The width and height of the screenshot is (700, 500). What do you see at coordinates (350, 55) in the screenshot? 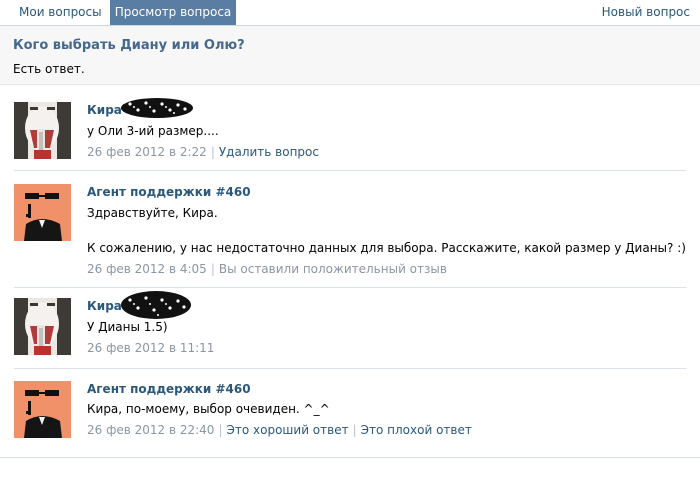
I see `question-header: Кого выбрать Диану или Олю? Есть ответ.` at bounding box center [350, 55].